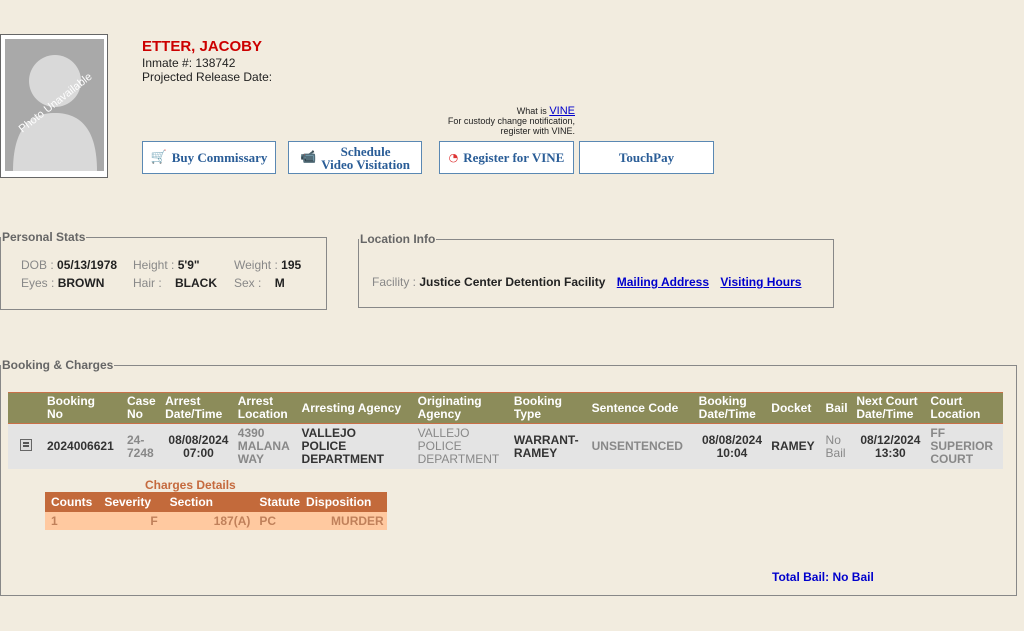 The height and width of the screenshot is (631, 1024). What do you see at coordinates (838, 408) in the screenshot?
I see `col-bail: Bail` at bounding box center [838, 408].